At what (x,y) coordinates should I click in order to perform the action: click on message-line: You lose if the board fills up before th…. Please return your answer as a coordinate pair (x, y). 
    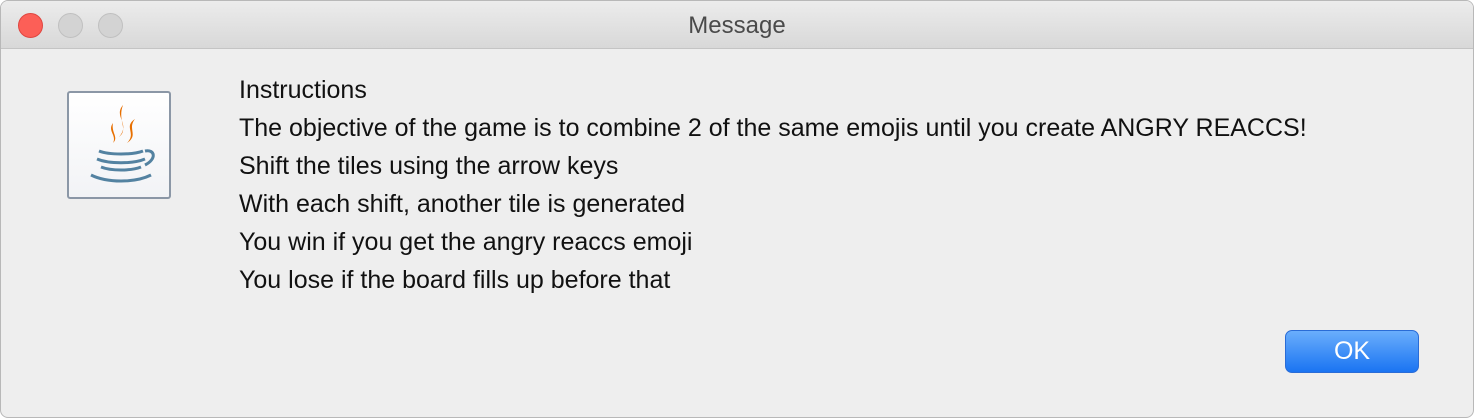
    Looking at the image, I should click on (455, 280).